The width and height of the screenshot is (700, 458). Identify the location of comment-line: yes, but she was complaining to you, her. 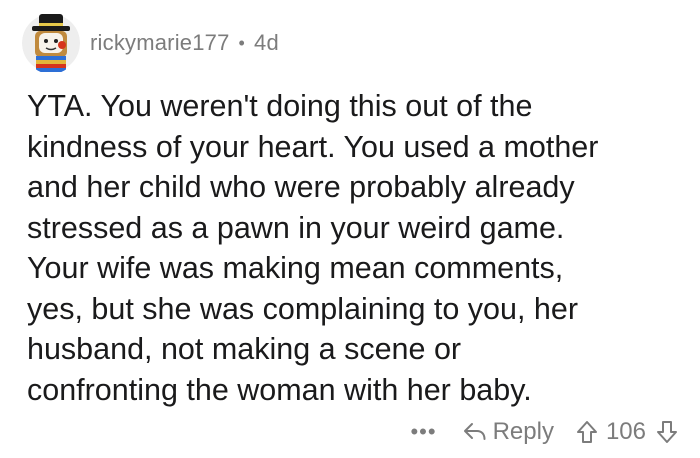
(302, 308).